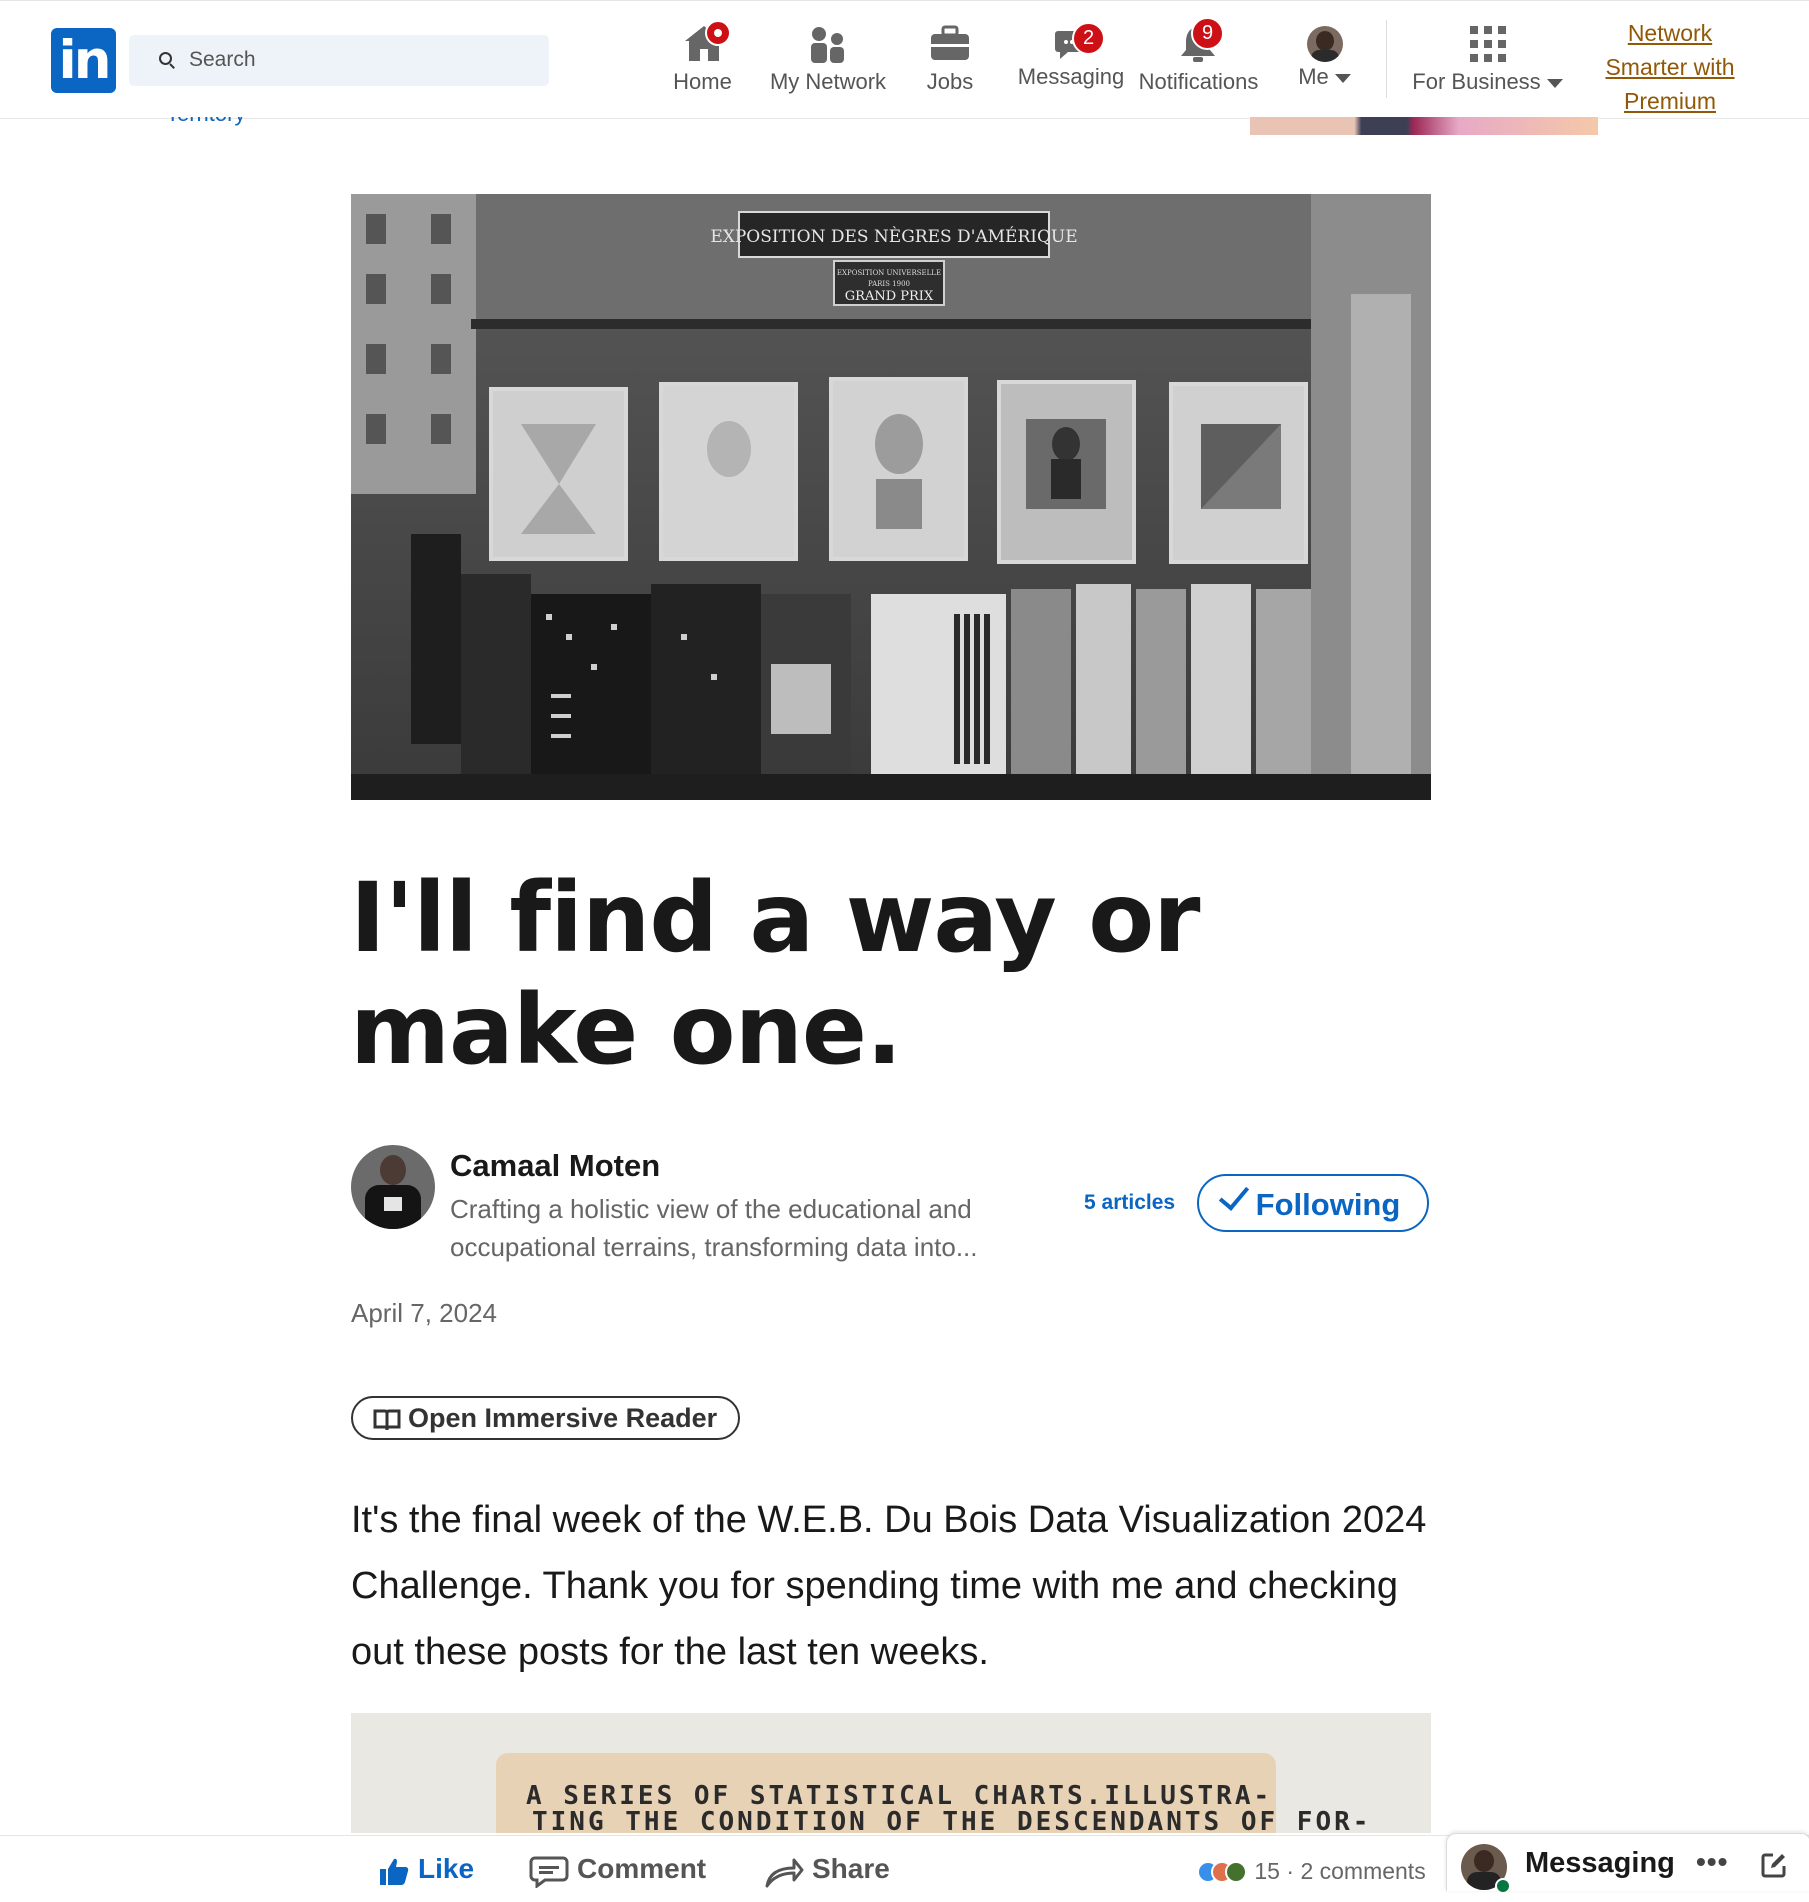  I want to click on thumbs-up-icon, so click(394, 1871).